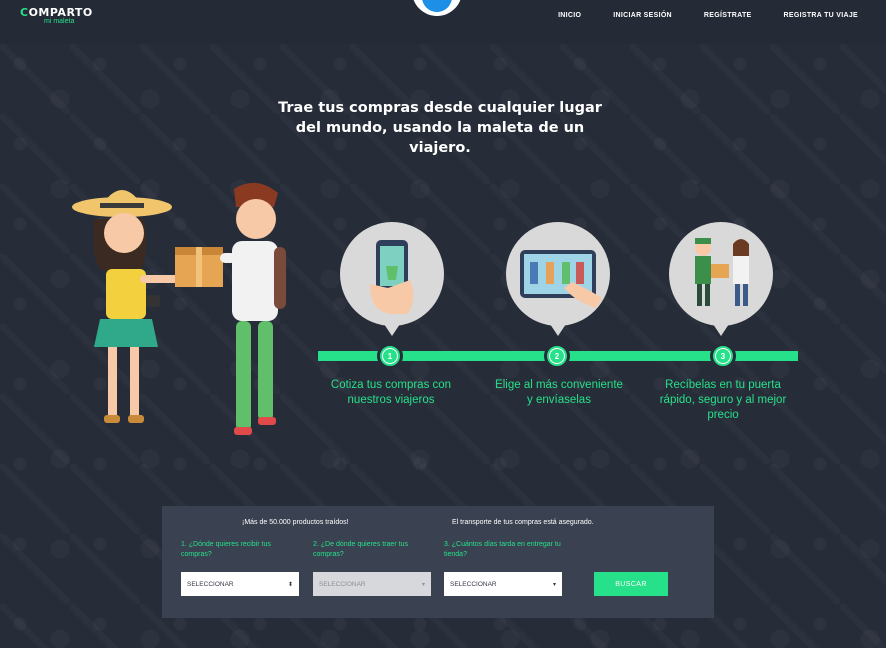 This screenshot has height=648, width=886. What do you see at coordinates (126, 306) in the screenshot?
I see `traveler-woman-illustration` at bounding box center [126, 306].